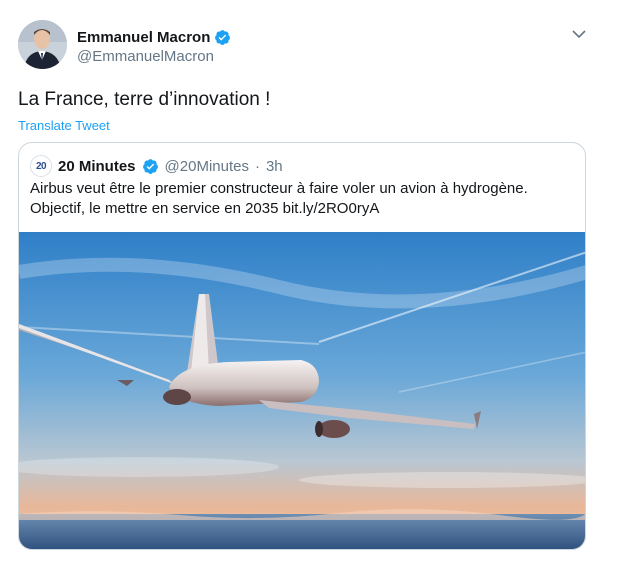 This screenshot has height=566, width=626. I want to click on quoted-author-handle: @20Minutes, so click(207, 166).